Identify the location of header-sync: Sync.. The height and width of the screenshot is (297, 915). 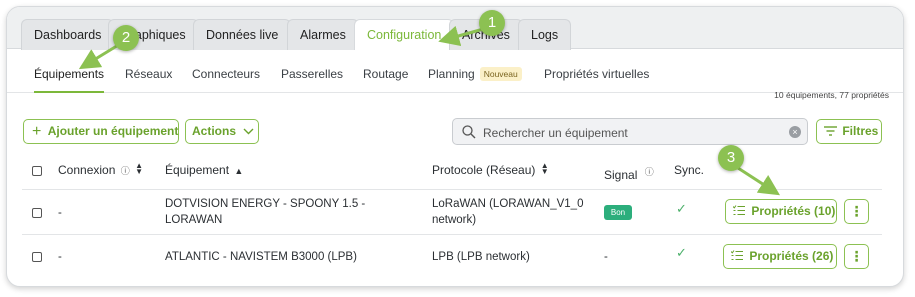
(689, 170).